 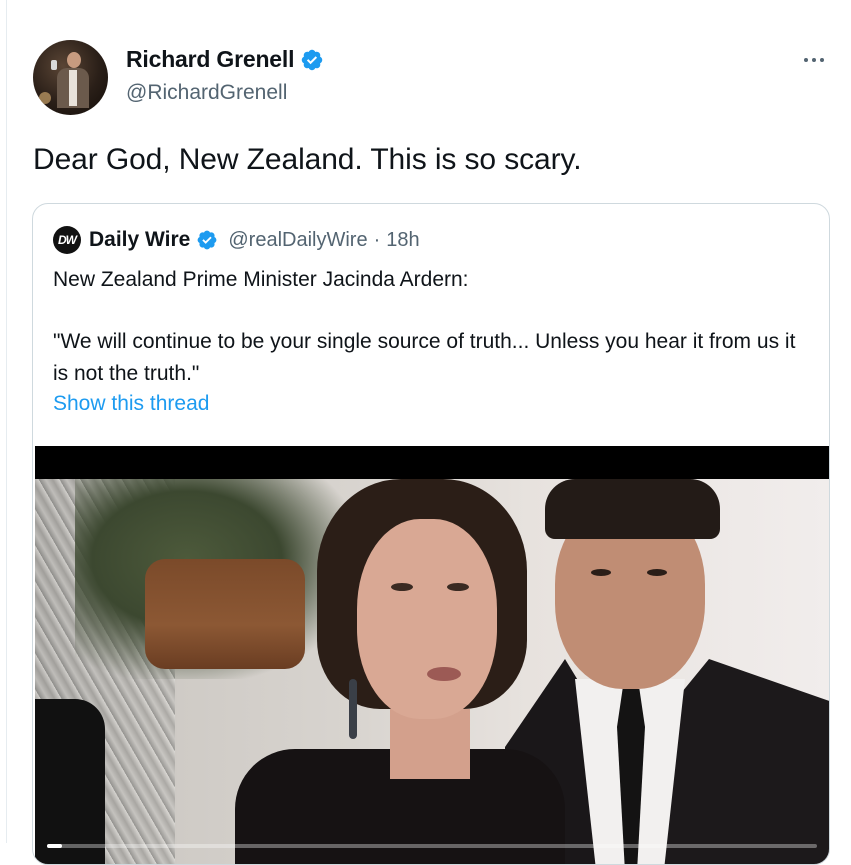 What do you see at coordinates (432, 846) in the screenshot?
I see `video-progress-bar` at bounding box center [432, 846].